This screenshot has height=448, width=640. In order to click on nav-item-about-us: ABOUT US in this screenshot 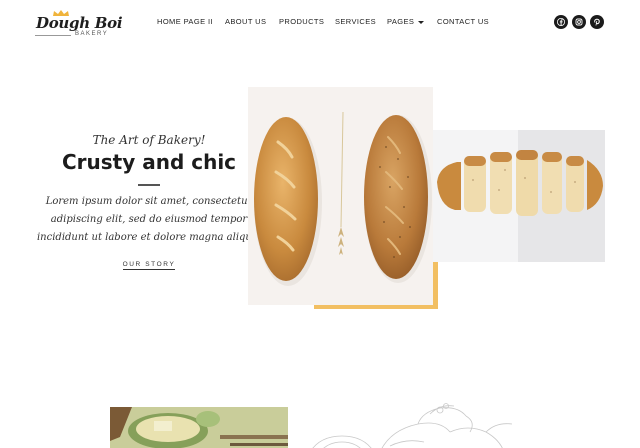, I will do `click(245, 21)`.